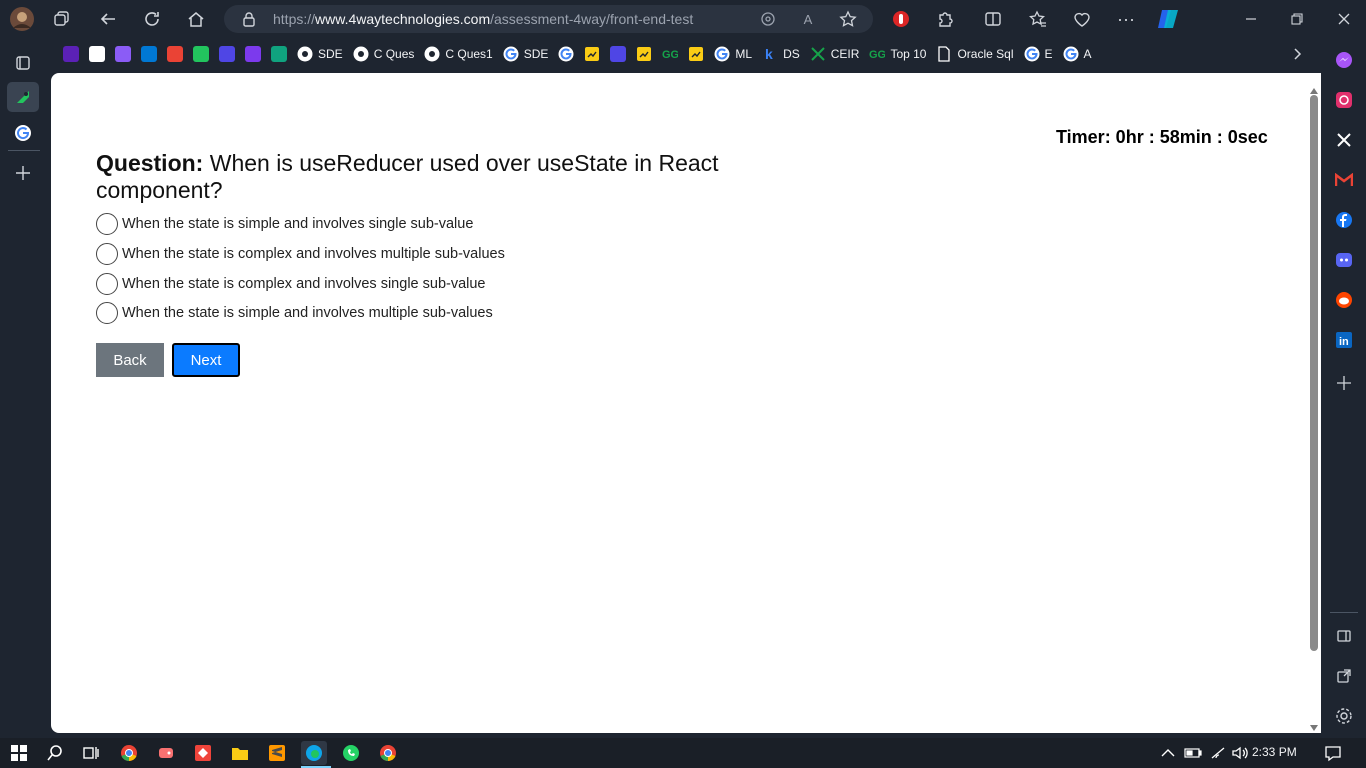 This screenshot has height=768, width=1366. What do you see at coordinates (23, 97) in the screenshot?
I see `active-tab-favicon` at bounding box center [23, 97].